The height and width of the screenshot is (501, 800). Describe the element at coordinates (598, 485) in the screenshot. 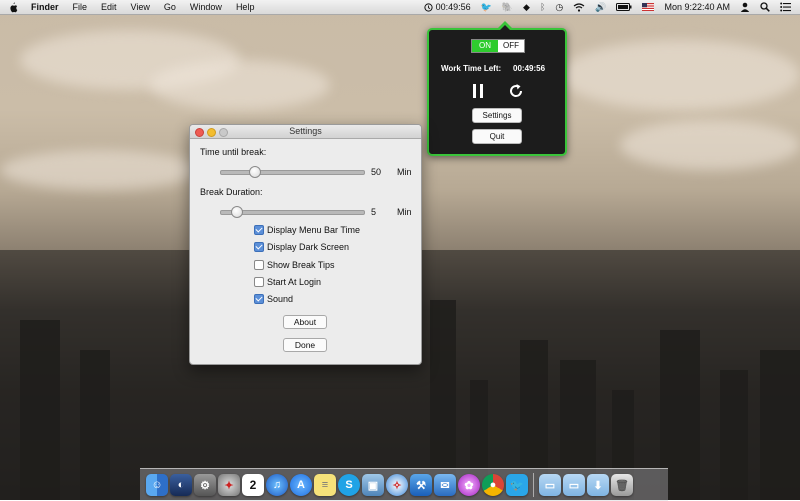

I see `downloads-icon: ⬇` at that location.